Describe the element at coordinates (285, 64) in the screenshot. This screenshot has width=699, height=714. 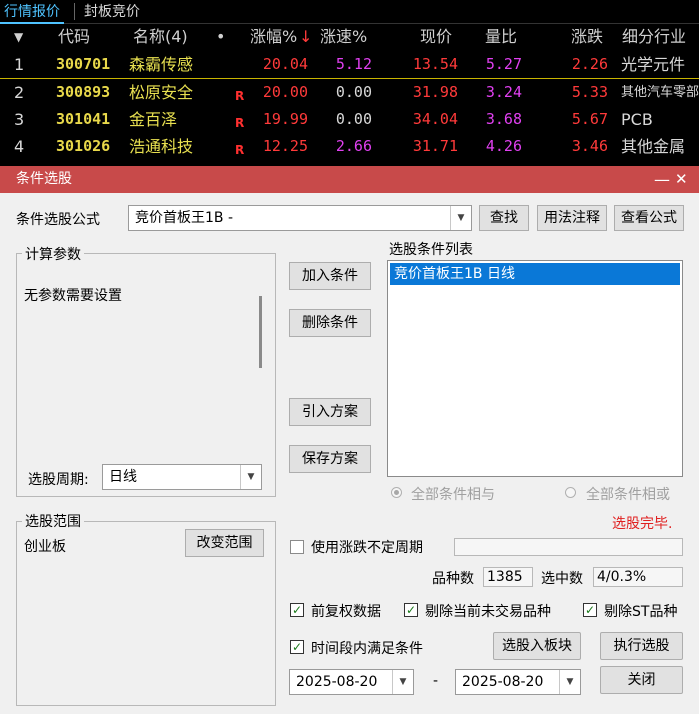
I see `change-pct: 20.04` at that location.